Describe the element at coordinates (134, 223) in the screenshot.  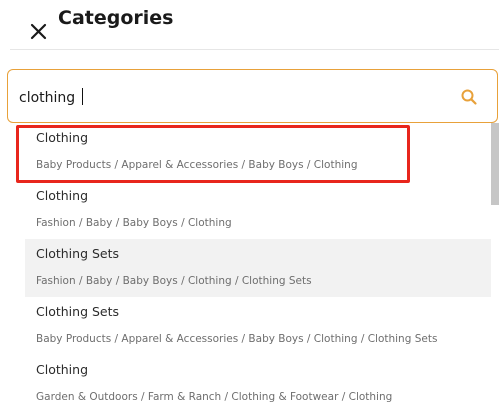
I see `category-path: Fashion / Baby / Baby Boys / Clothing` at that location.